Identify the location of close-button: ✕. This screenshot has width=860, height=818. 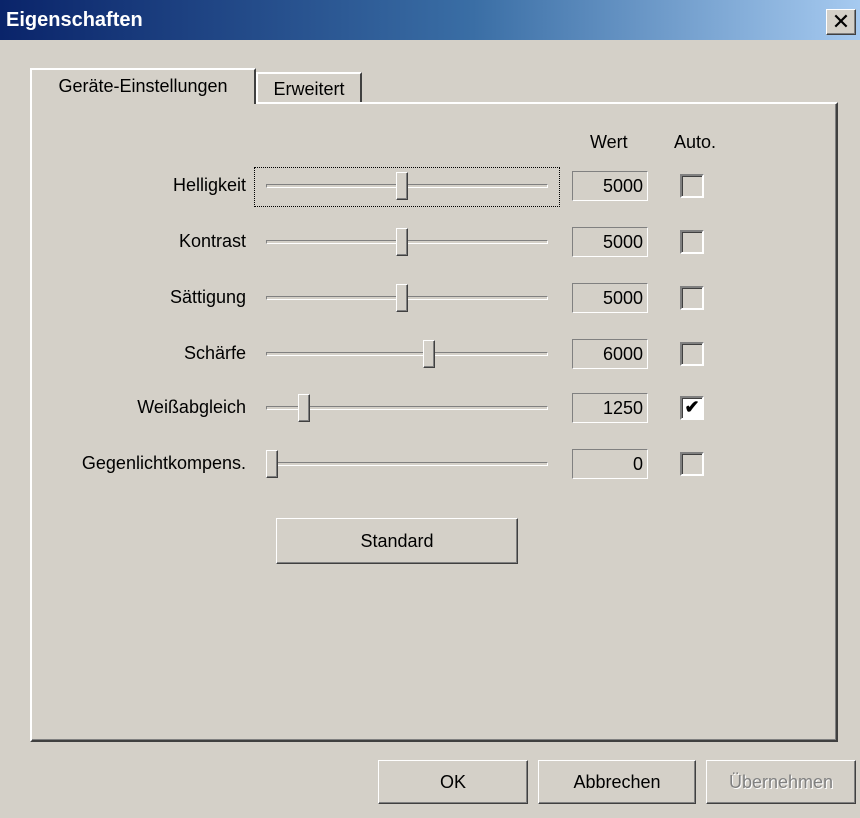
(841, 22).